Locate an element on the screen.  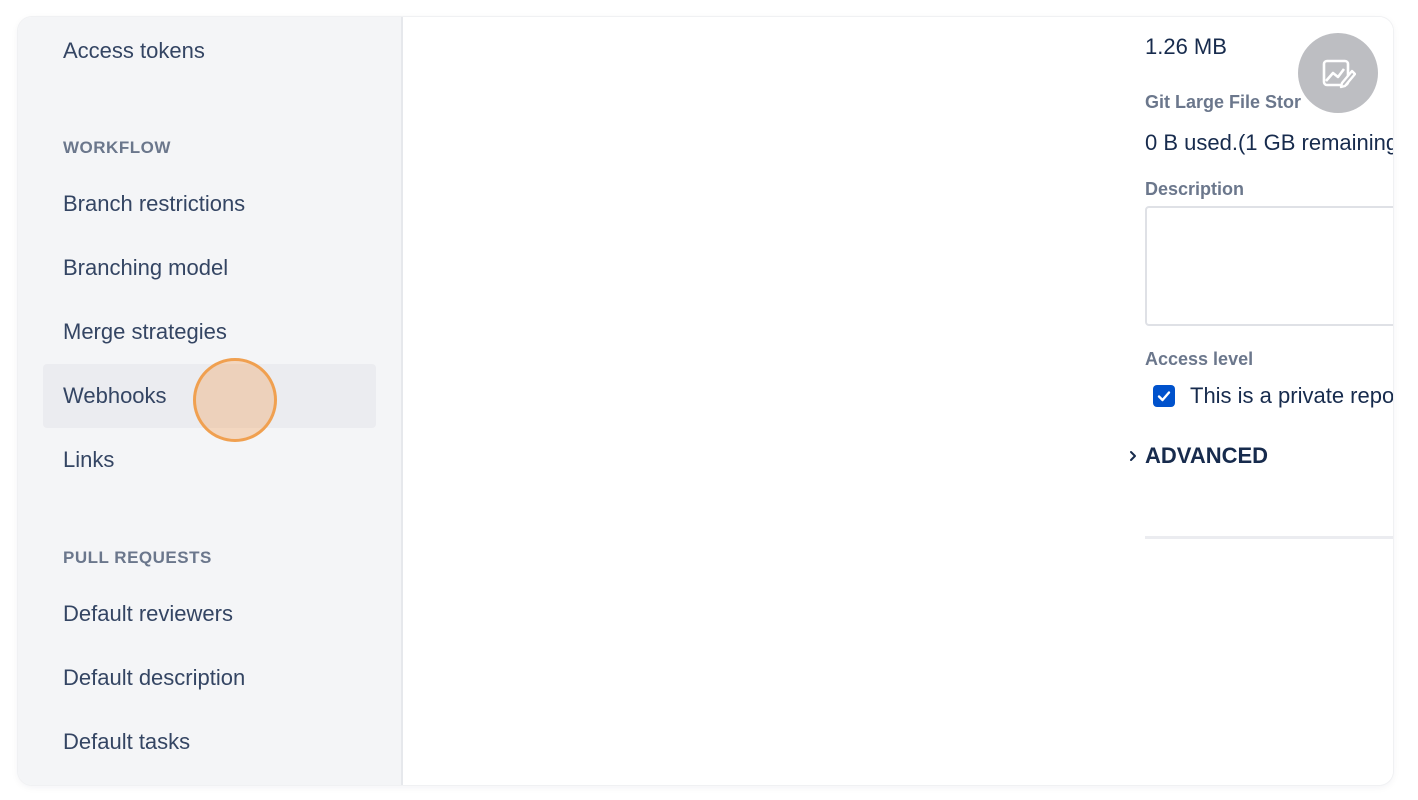
sidebar-item-default-reviewers: Default reviewers is located at coordinates (209, 614).